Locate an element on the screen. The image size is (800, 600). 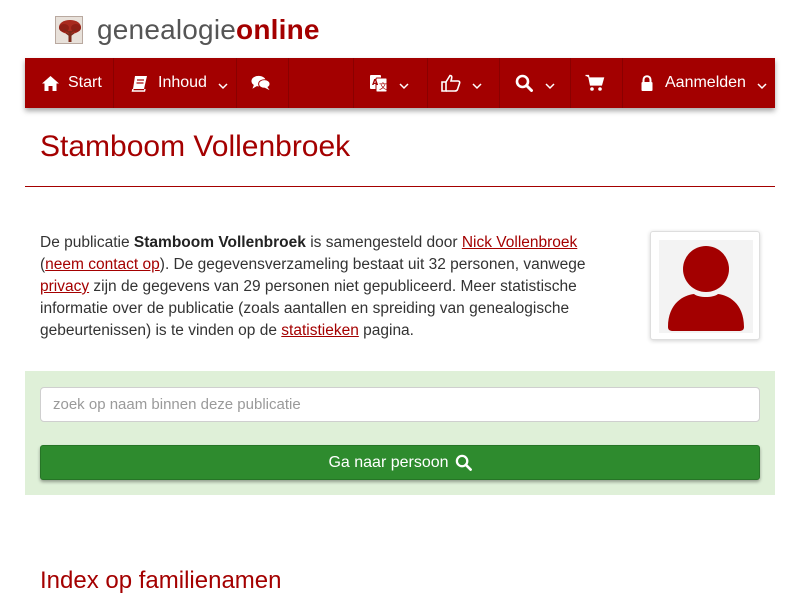
svg-text: A is located at coordinates (375, 82).